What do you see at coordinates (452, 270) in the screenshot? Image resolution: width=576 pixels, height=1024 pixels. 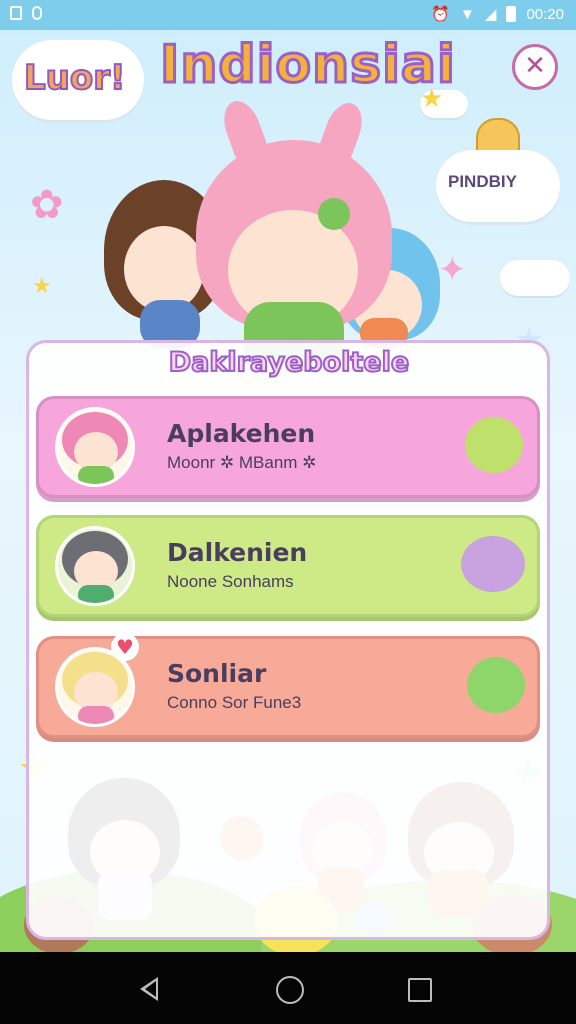 I see `star-icon: ✦` at bounding box center [452, 270].